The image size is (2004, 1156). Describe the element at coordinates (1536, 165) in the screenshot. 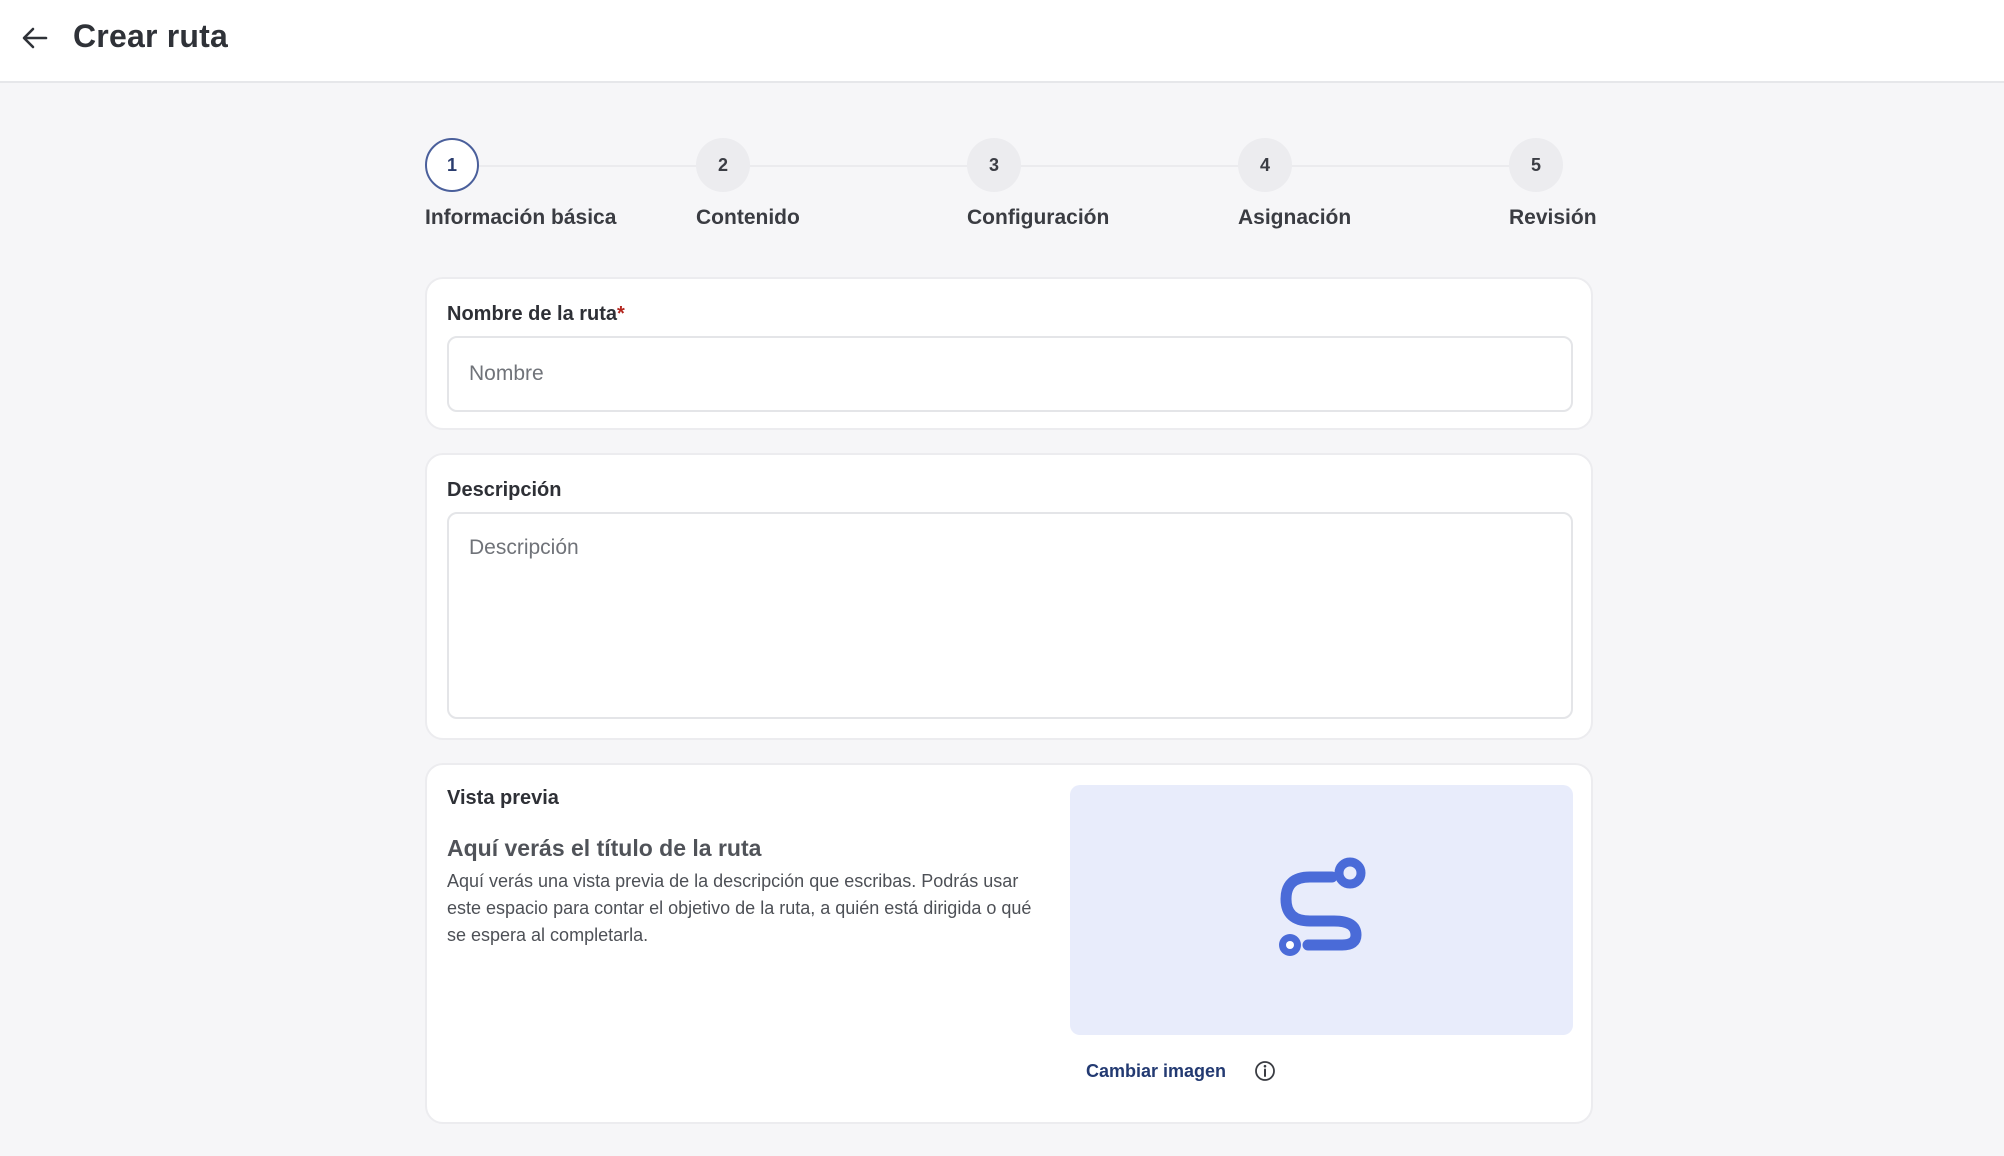

I see `step-number: 5` at that location.